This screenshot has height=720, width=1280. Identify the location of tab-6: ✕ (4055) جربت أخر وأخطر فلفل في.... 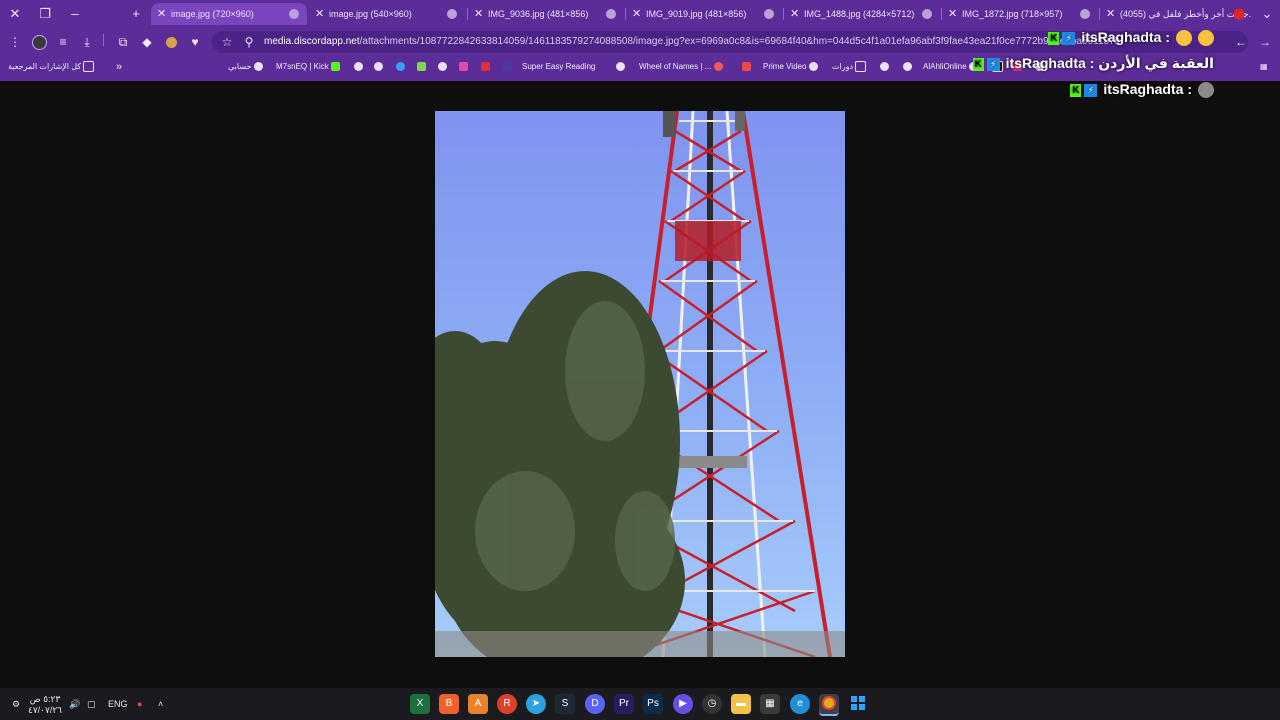
(1176, 14).